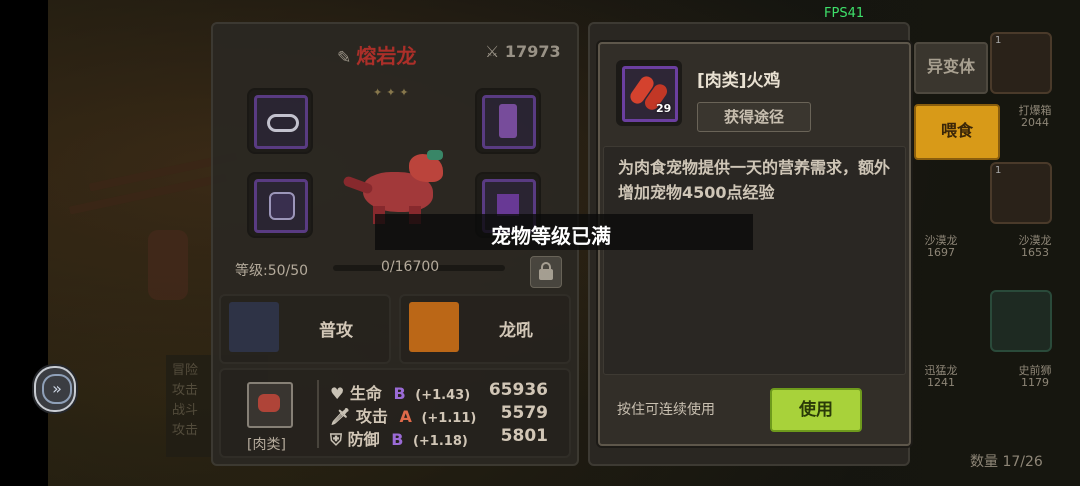 This screenshot has width=1080, height=486. What do you see at coordinates (272, 271) in the screenshot?
I see `level-label: 等级:50/50` at bounding box center [272, 271].